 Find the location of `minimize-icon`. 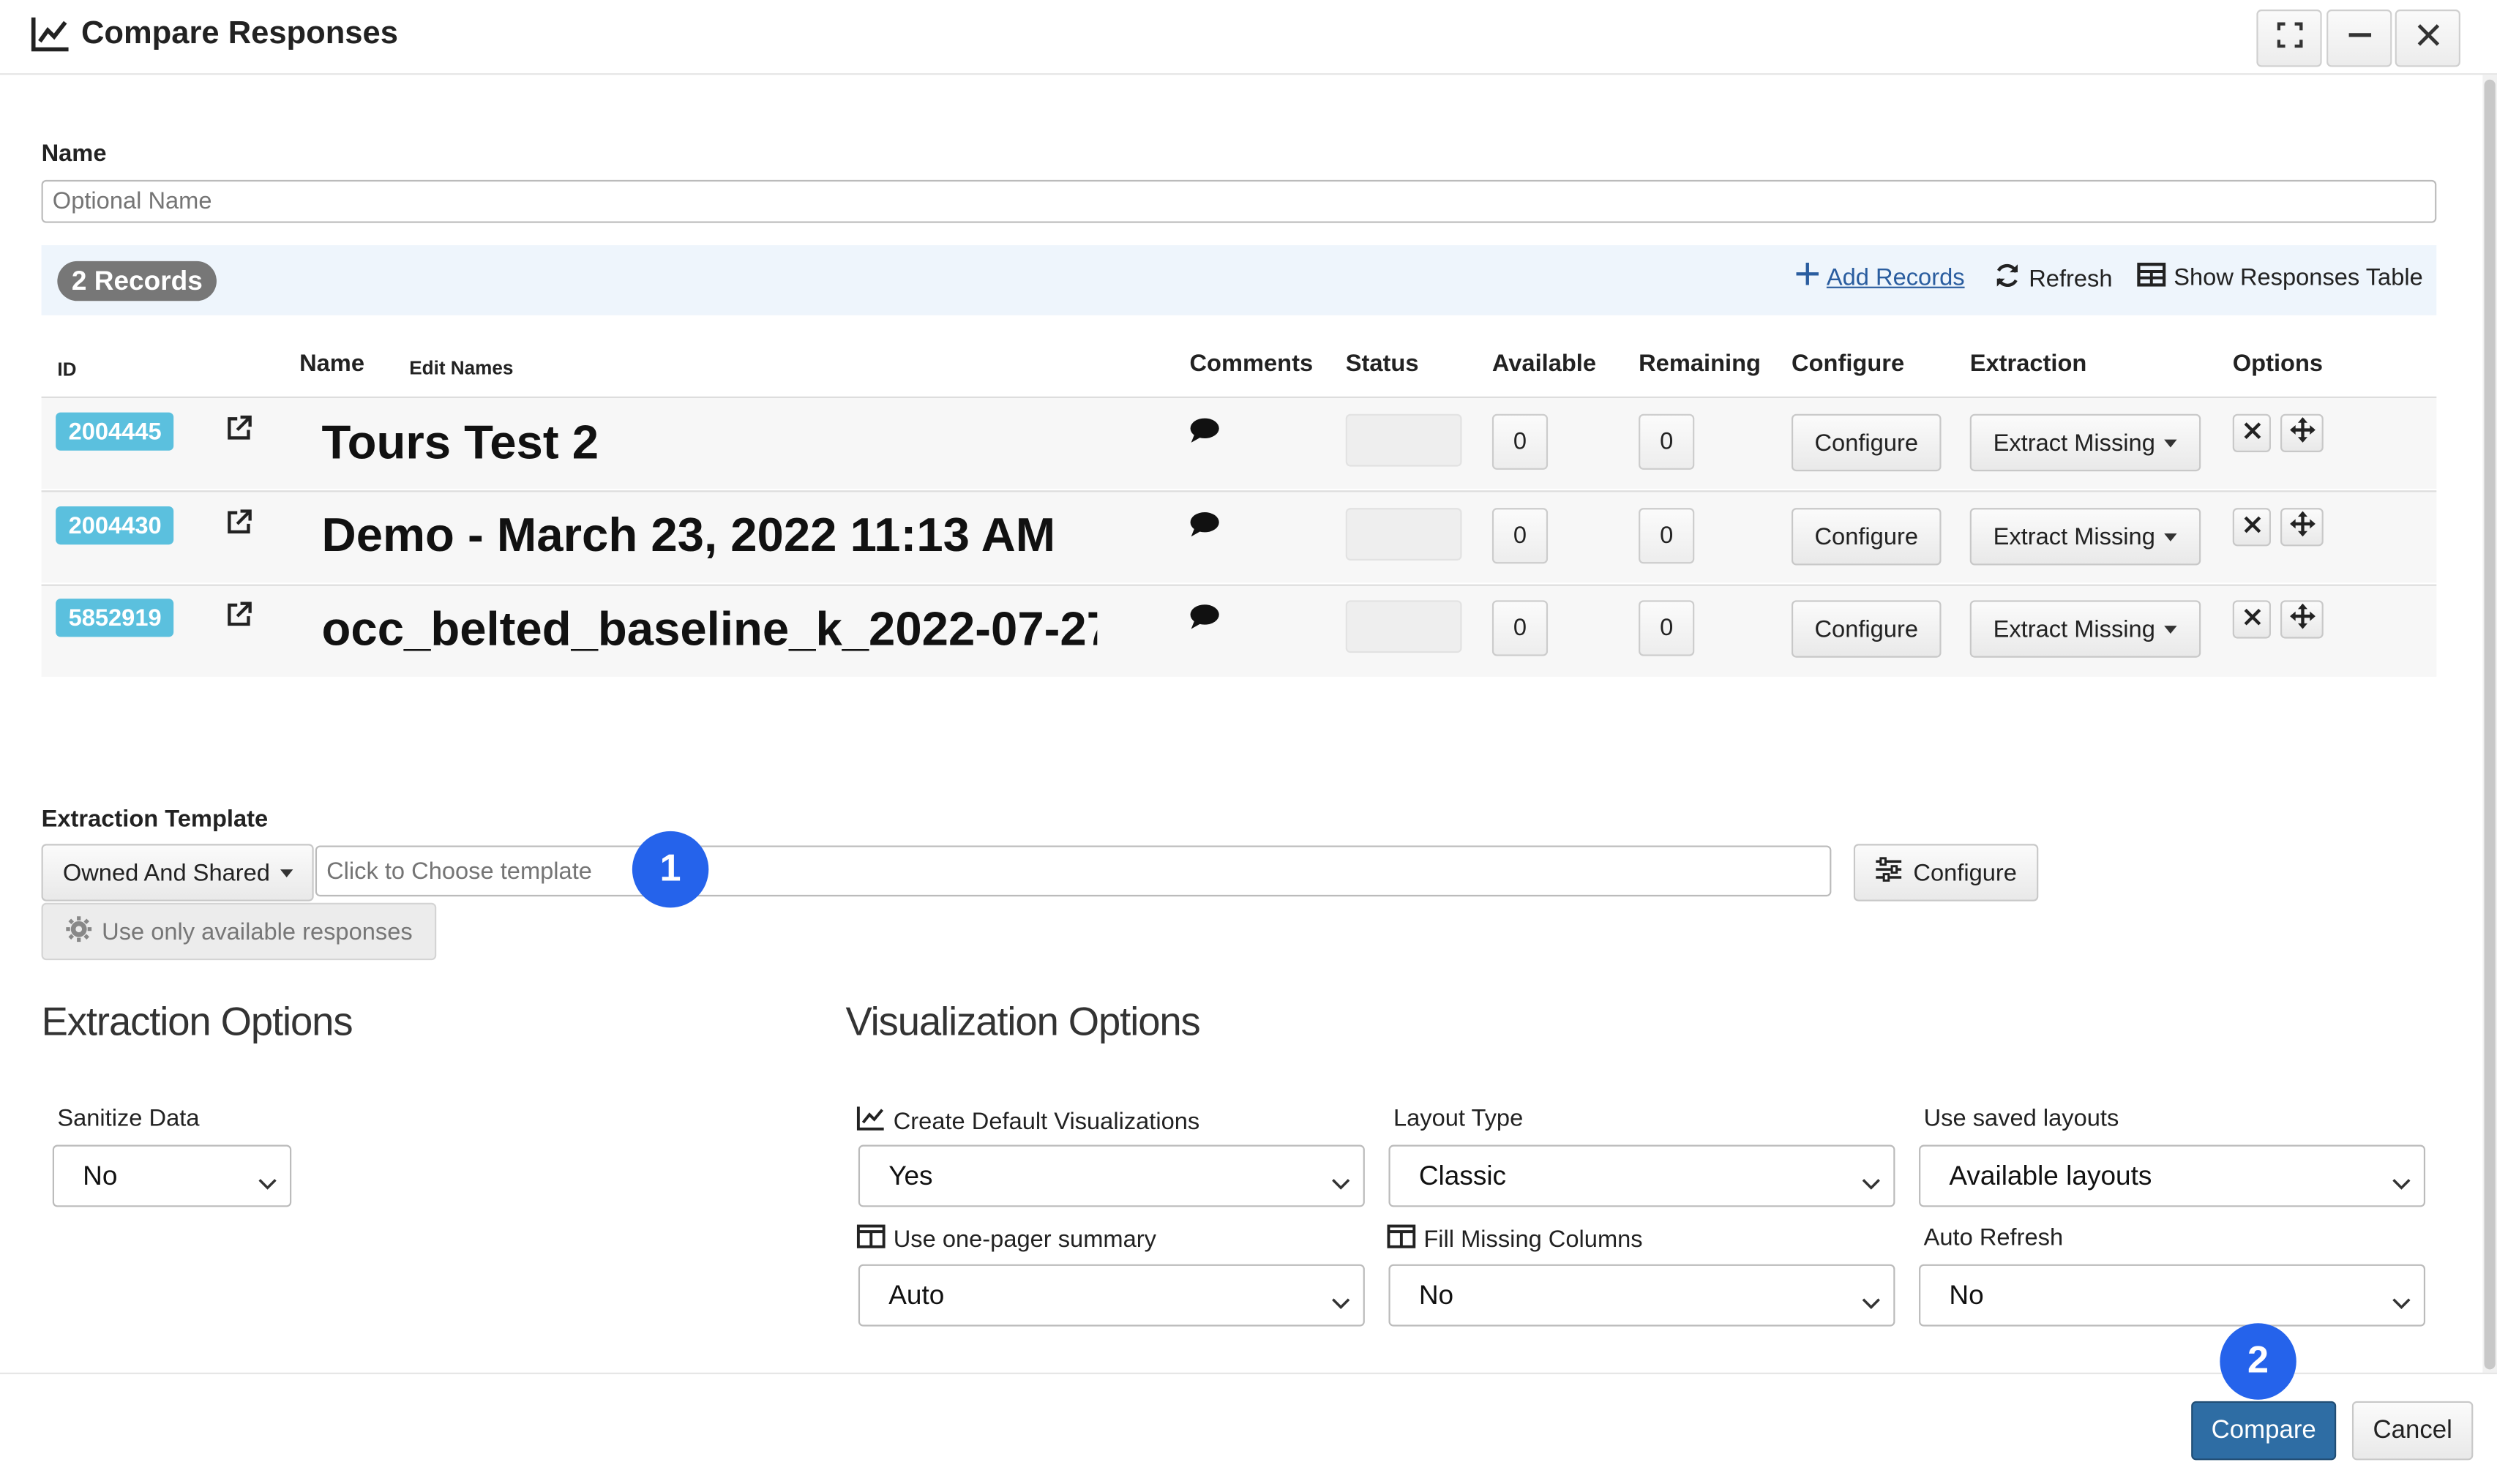

minimize-icon is located at coordinates (2359, 38).